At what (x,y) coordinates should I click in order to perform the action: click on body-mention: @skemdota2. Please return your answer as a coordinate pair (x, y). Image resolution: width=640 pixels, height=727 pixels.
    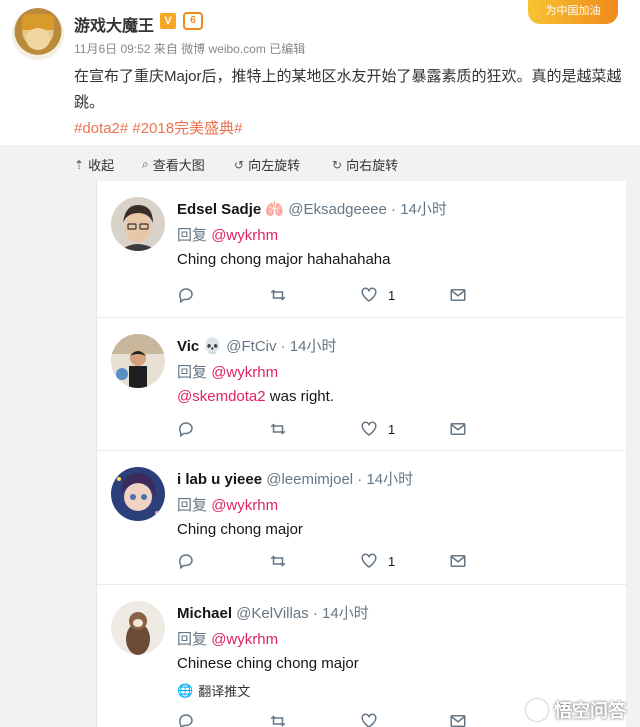
    Looking at the image, I should click on (221, 396).